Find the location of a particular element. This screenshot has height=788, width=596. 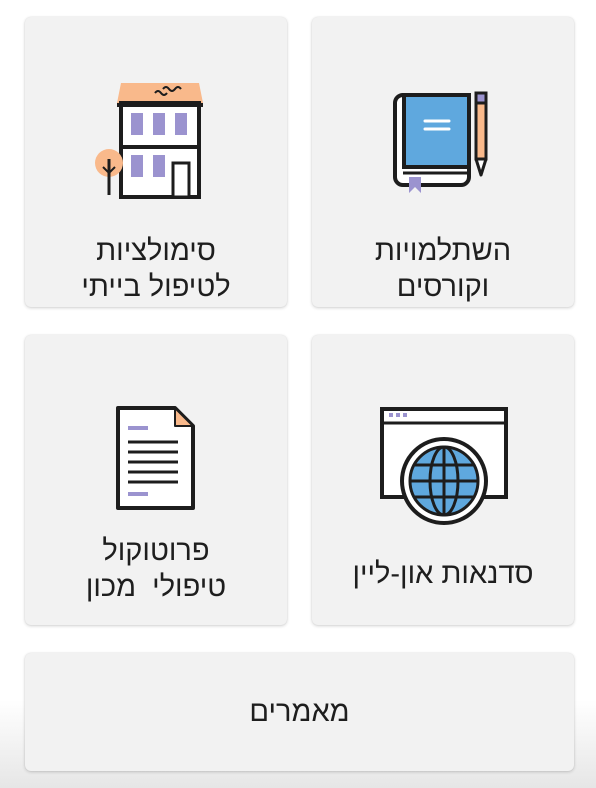

protocol-label-line2: טיפולי מכון is located at coordinates (156, 587).